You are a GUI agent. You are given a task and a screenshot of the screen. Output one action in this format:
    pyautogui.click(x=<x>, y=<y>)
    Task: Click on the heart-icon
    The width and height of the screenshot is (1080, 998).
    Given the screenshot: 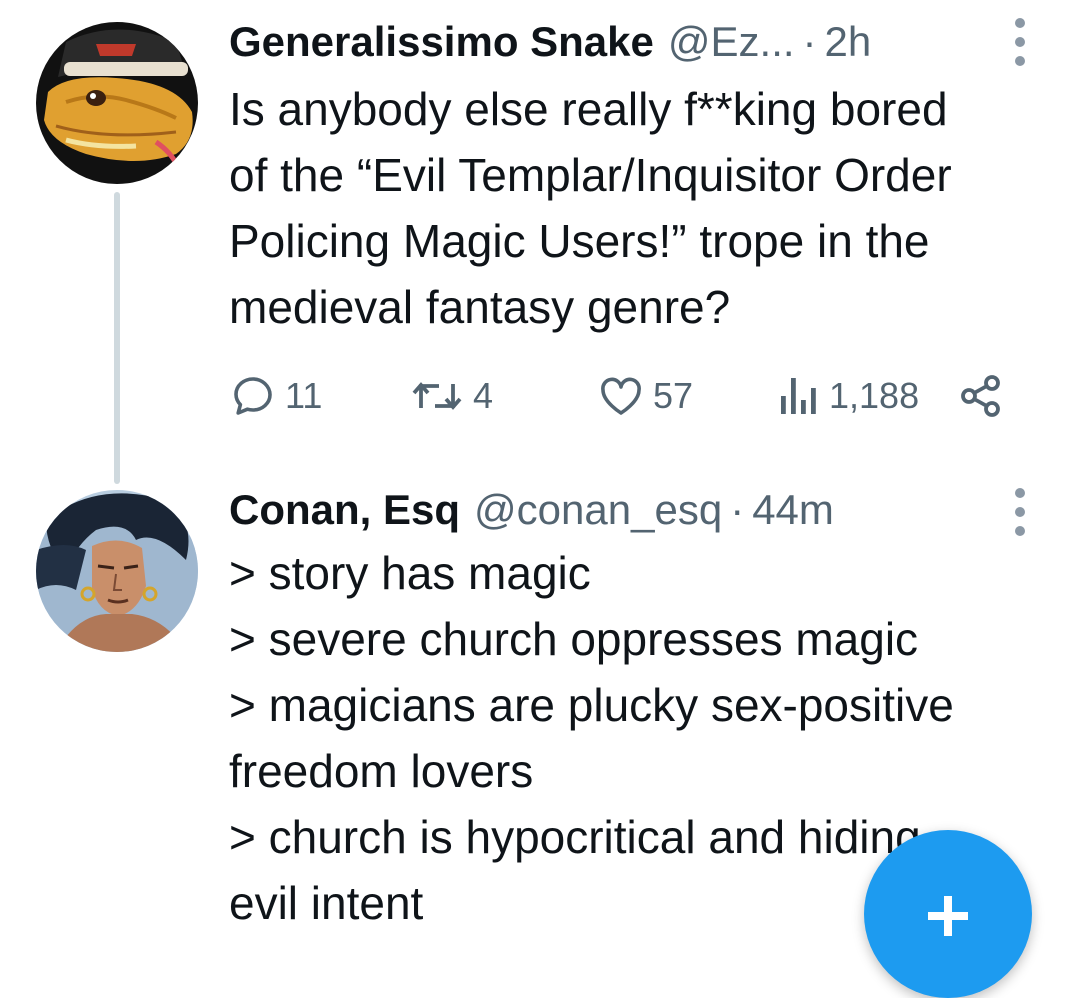 What is the action you would take?
    pyautogui.click(x=621, y=396)
    